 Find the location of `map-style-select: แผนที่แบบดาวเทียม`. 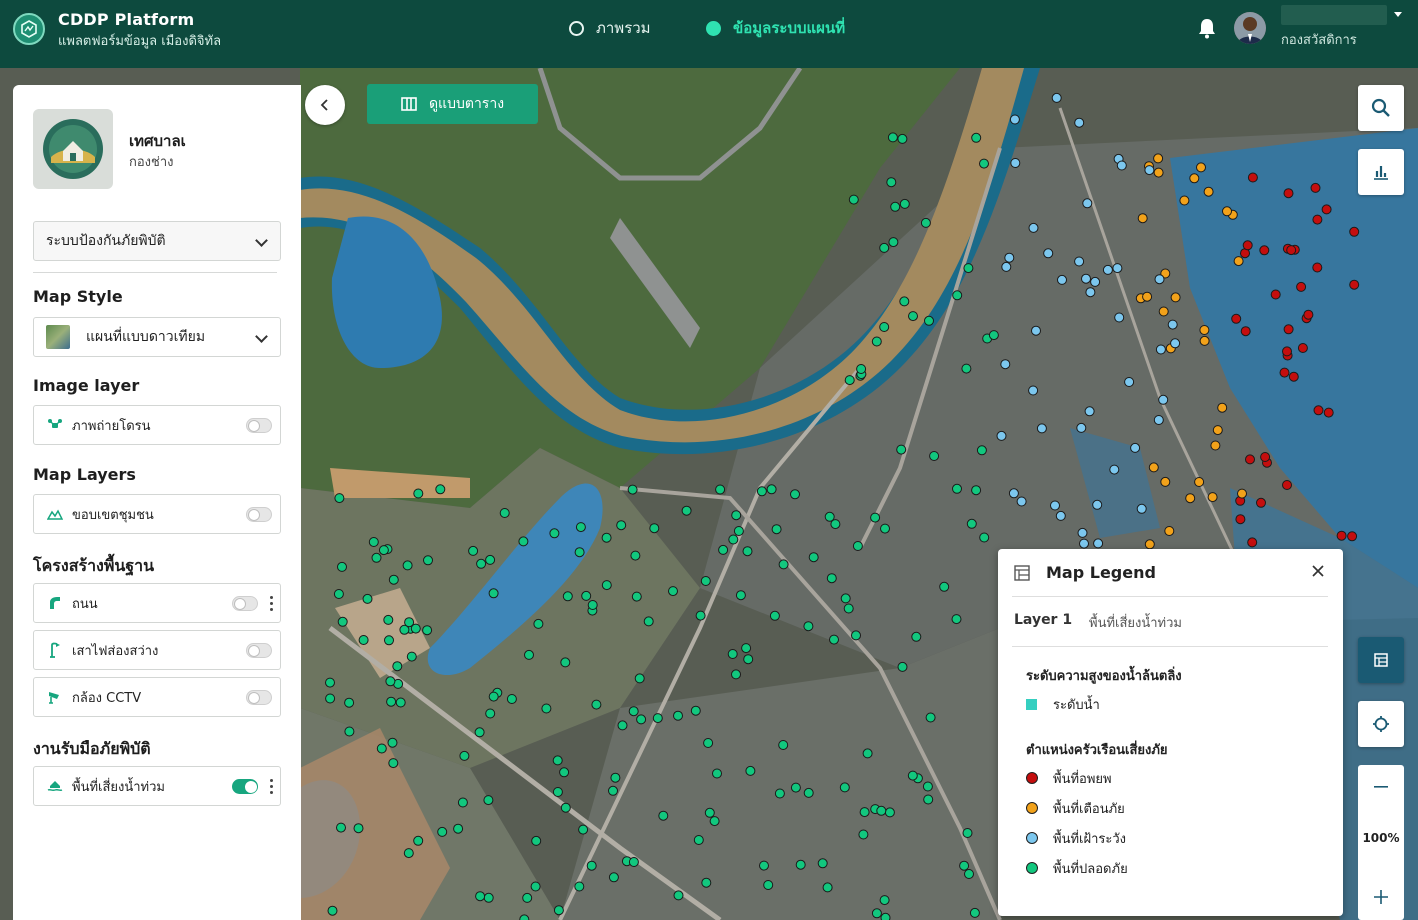

map-style-select: แผนที่แบบดาวเทียม is located at coordinates (157, 337).